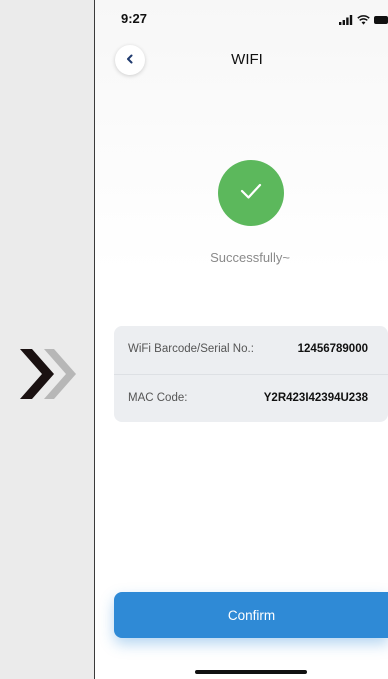 The height and width of the screenshot is (679, 388). Describe the element at coordinates (134, 18) in the screenshot. I see `status-time: 9:27` at that location.